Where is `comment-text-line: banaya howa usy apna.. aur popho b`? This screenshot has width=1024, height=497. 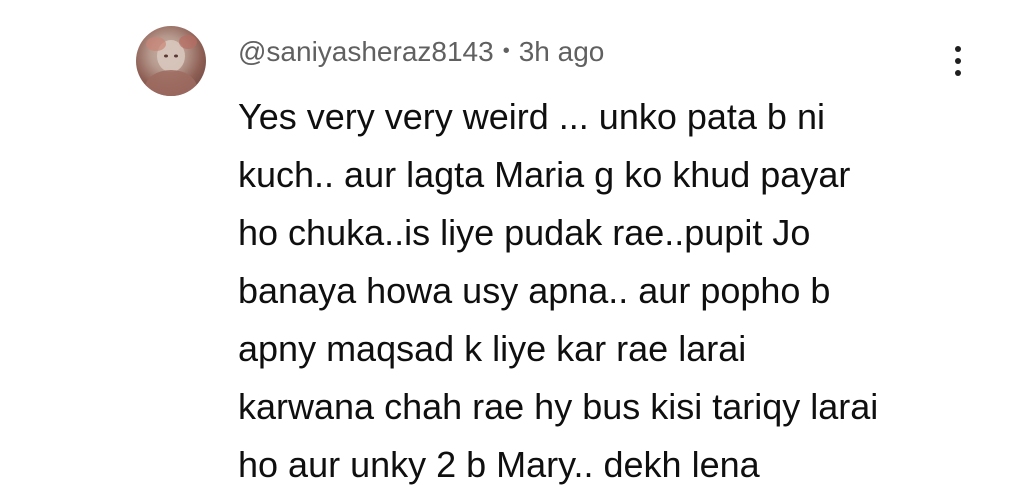 comment-text-line: banaya howa usy apna.. aur popho b is located at coordinates (534, 290).